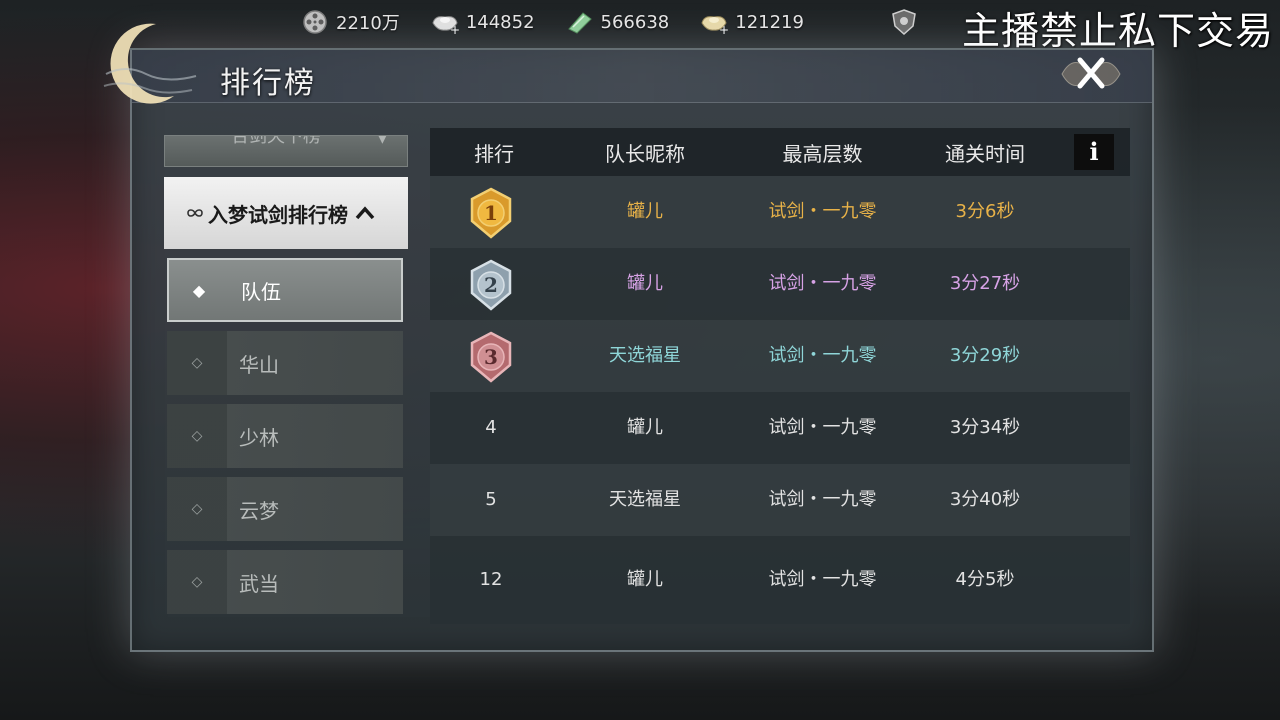 The height and width of the screenshot is (720, 1280). What do you see at coordinates (985, 153) in the screenshot?
I see `header-time: 通关时间` at bounding box center [985, 153].